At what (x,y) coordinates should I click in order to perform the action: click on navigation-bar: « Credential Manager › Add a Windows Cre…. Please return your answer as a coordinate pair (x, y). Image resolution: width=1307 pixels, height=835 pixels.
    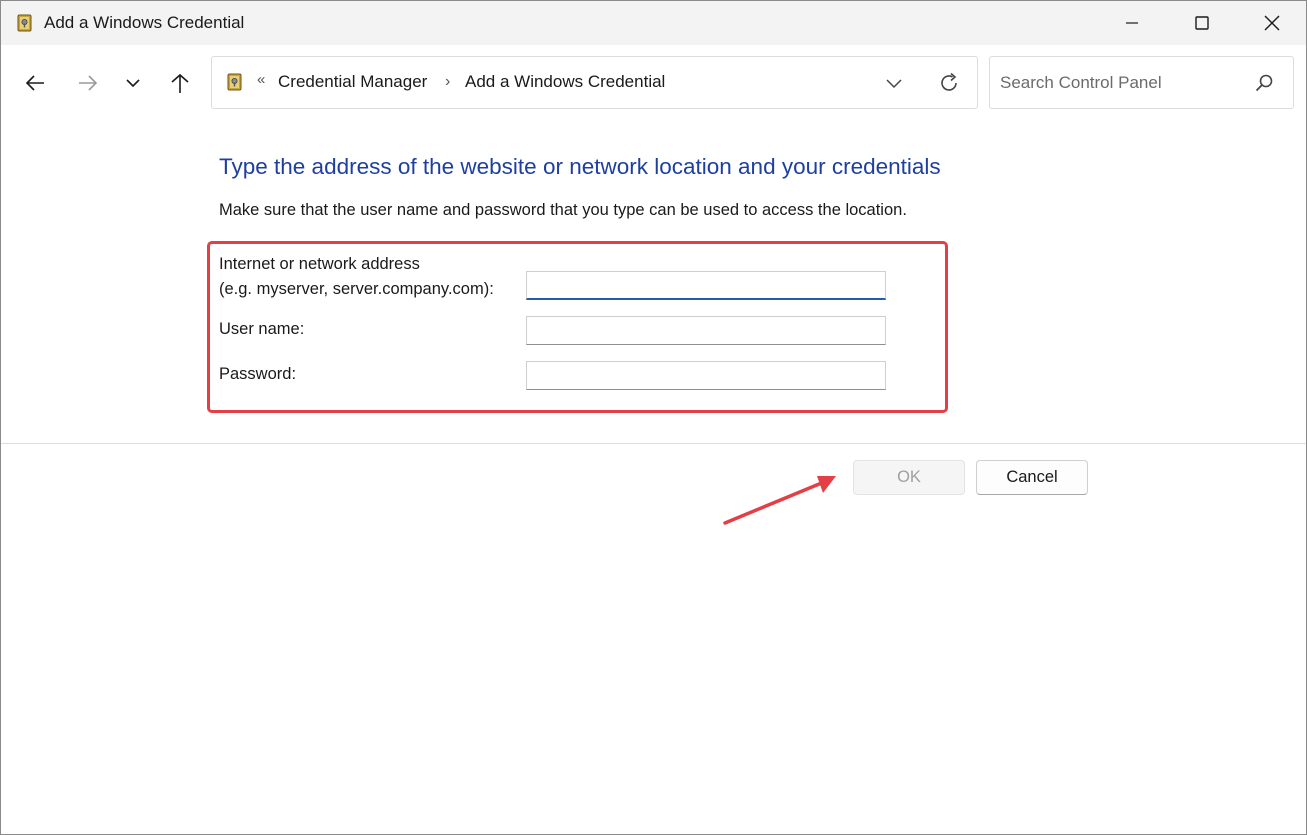
    Looking at the image, I should click on (653, 84).